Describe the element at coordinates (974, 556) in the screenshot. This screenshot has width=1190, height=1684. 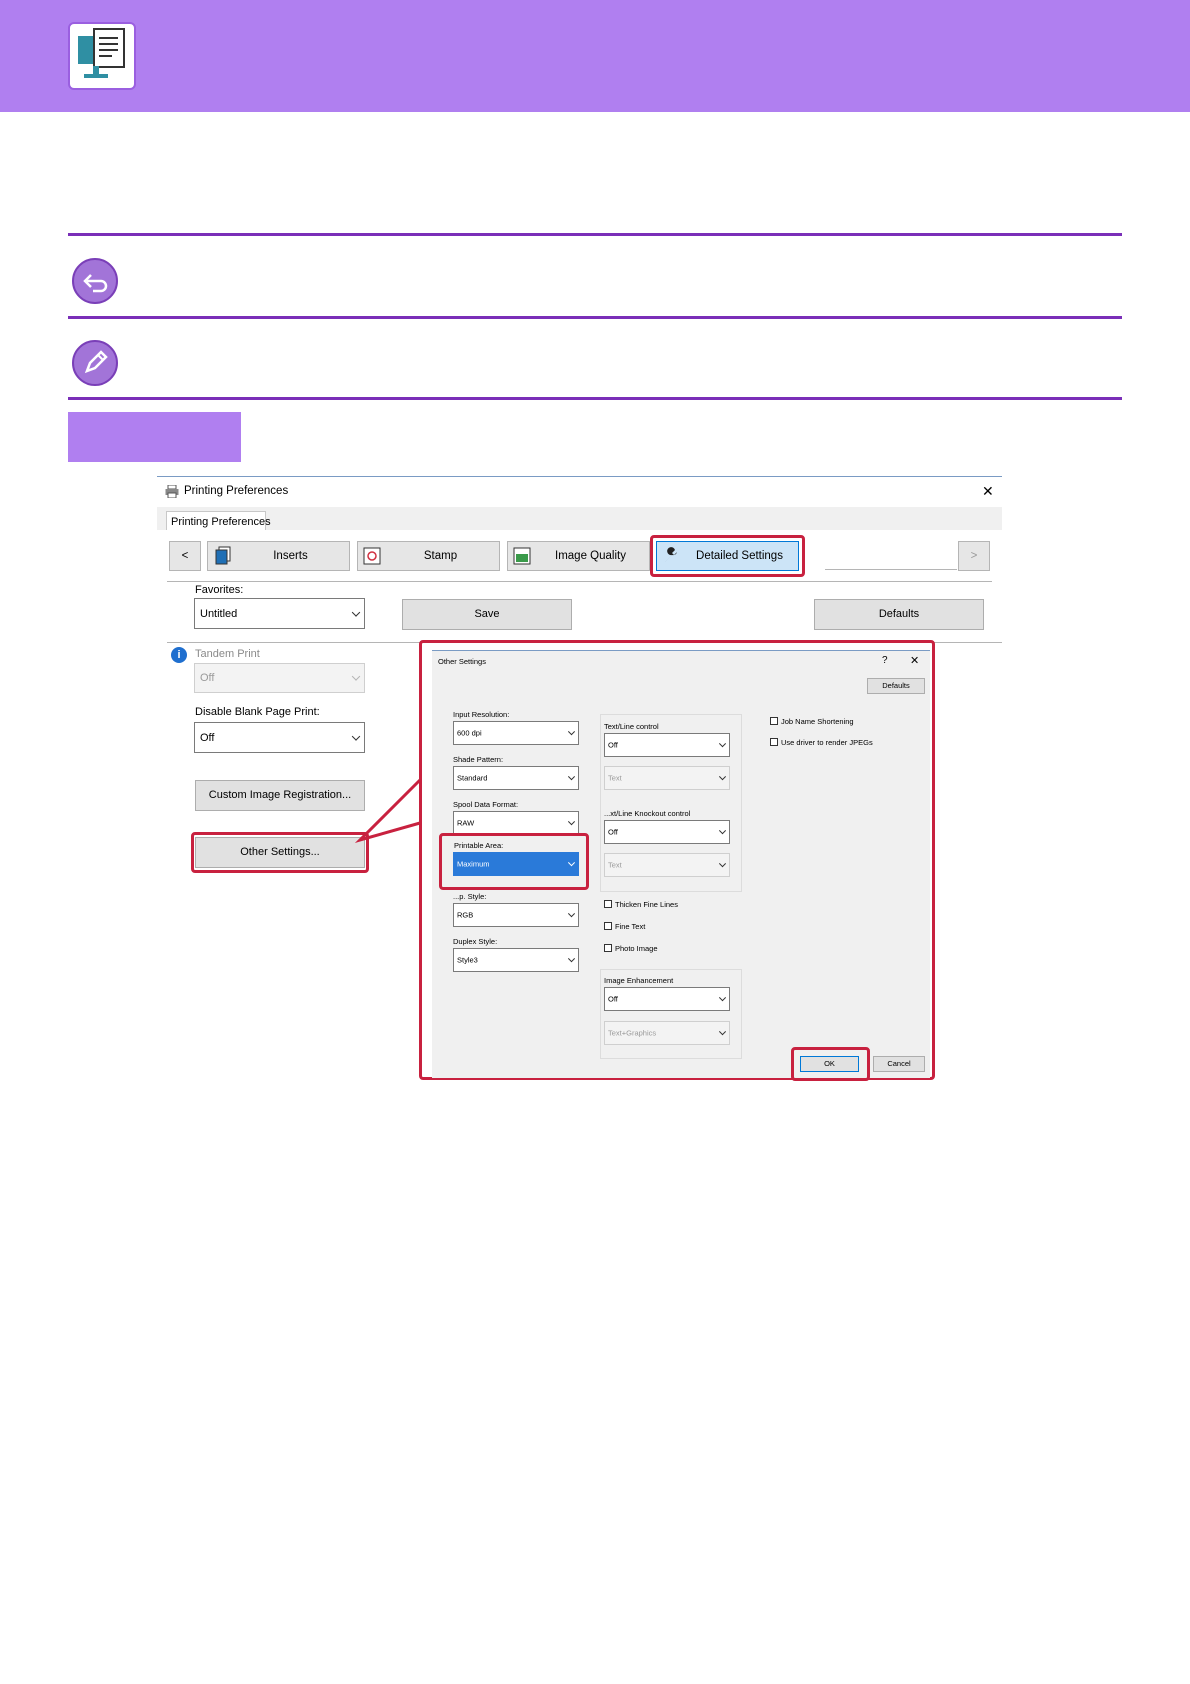
I see `nav-next-button: >` at that location.